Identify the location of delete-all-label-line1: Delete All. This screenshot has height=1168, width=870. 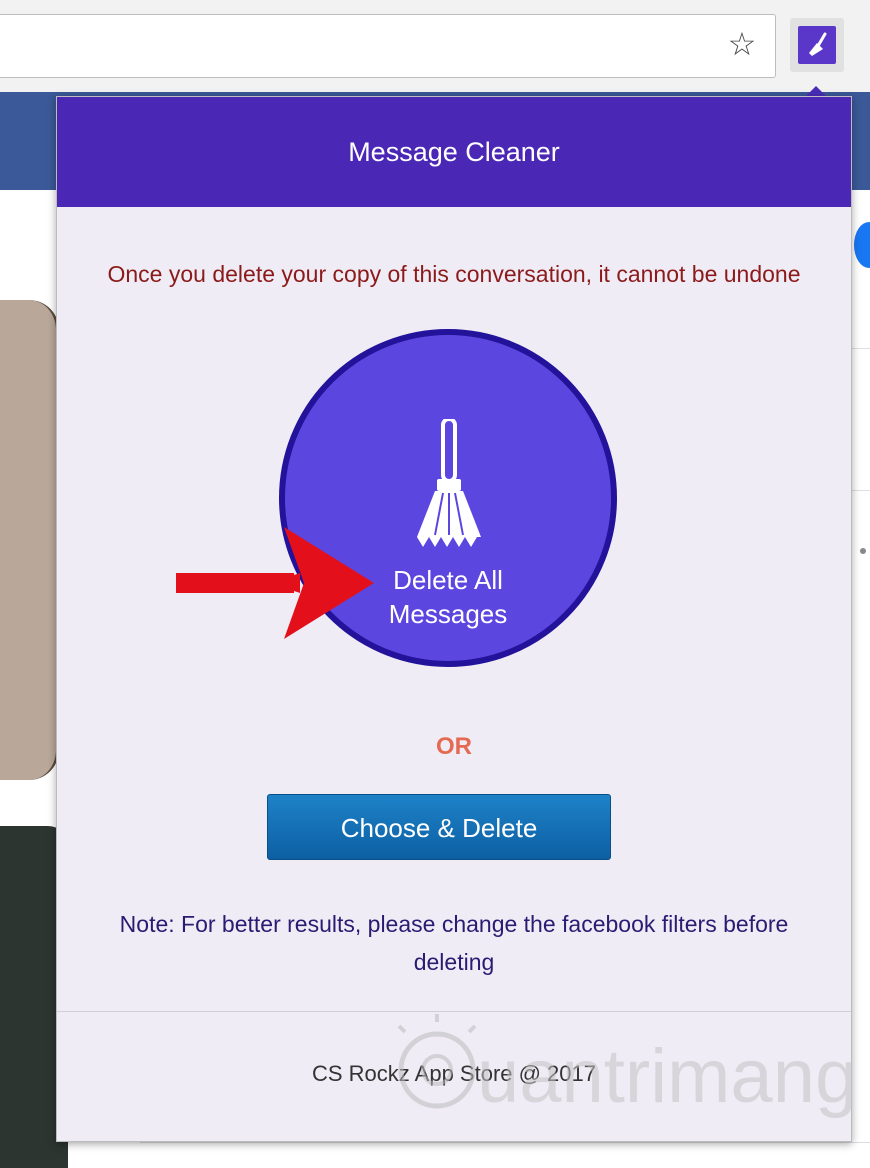
(448, 580).